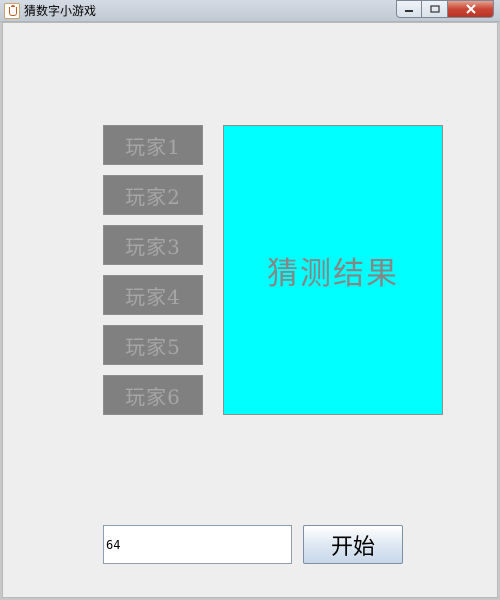  I want to click on close-icon, so click(470, 9).